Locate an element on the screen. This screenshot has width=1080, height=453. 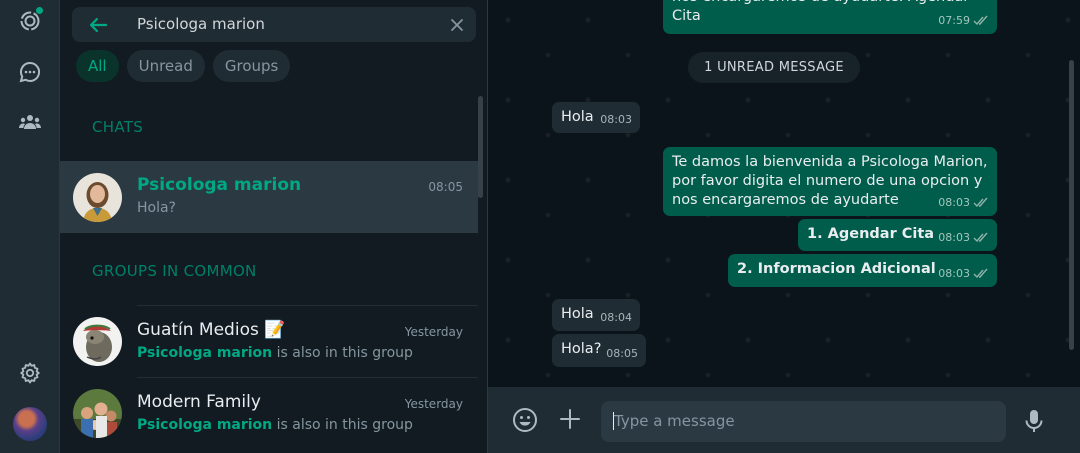
profile-avatar is located at coordinates (30, 424).